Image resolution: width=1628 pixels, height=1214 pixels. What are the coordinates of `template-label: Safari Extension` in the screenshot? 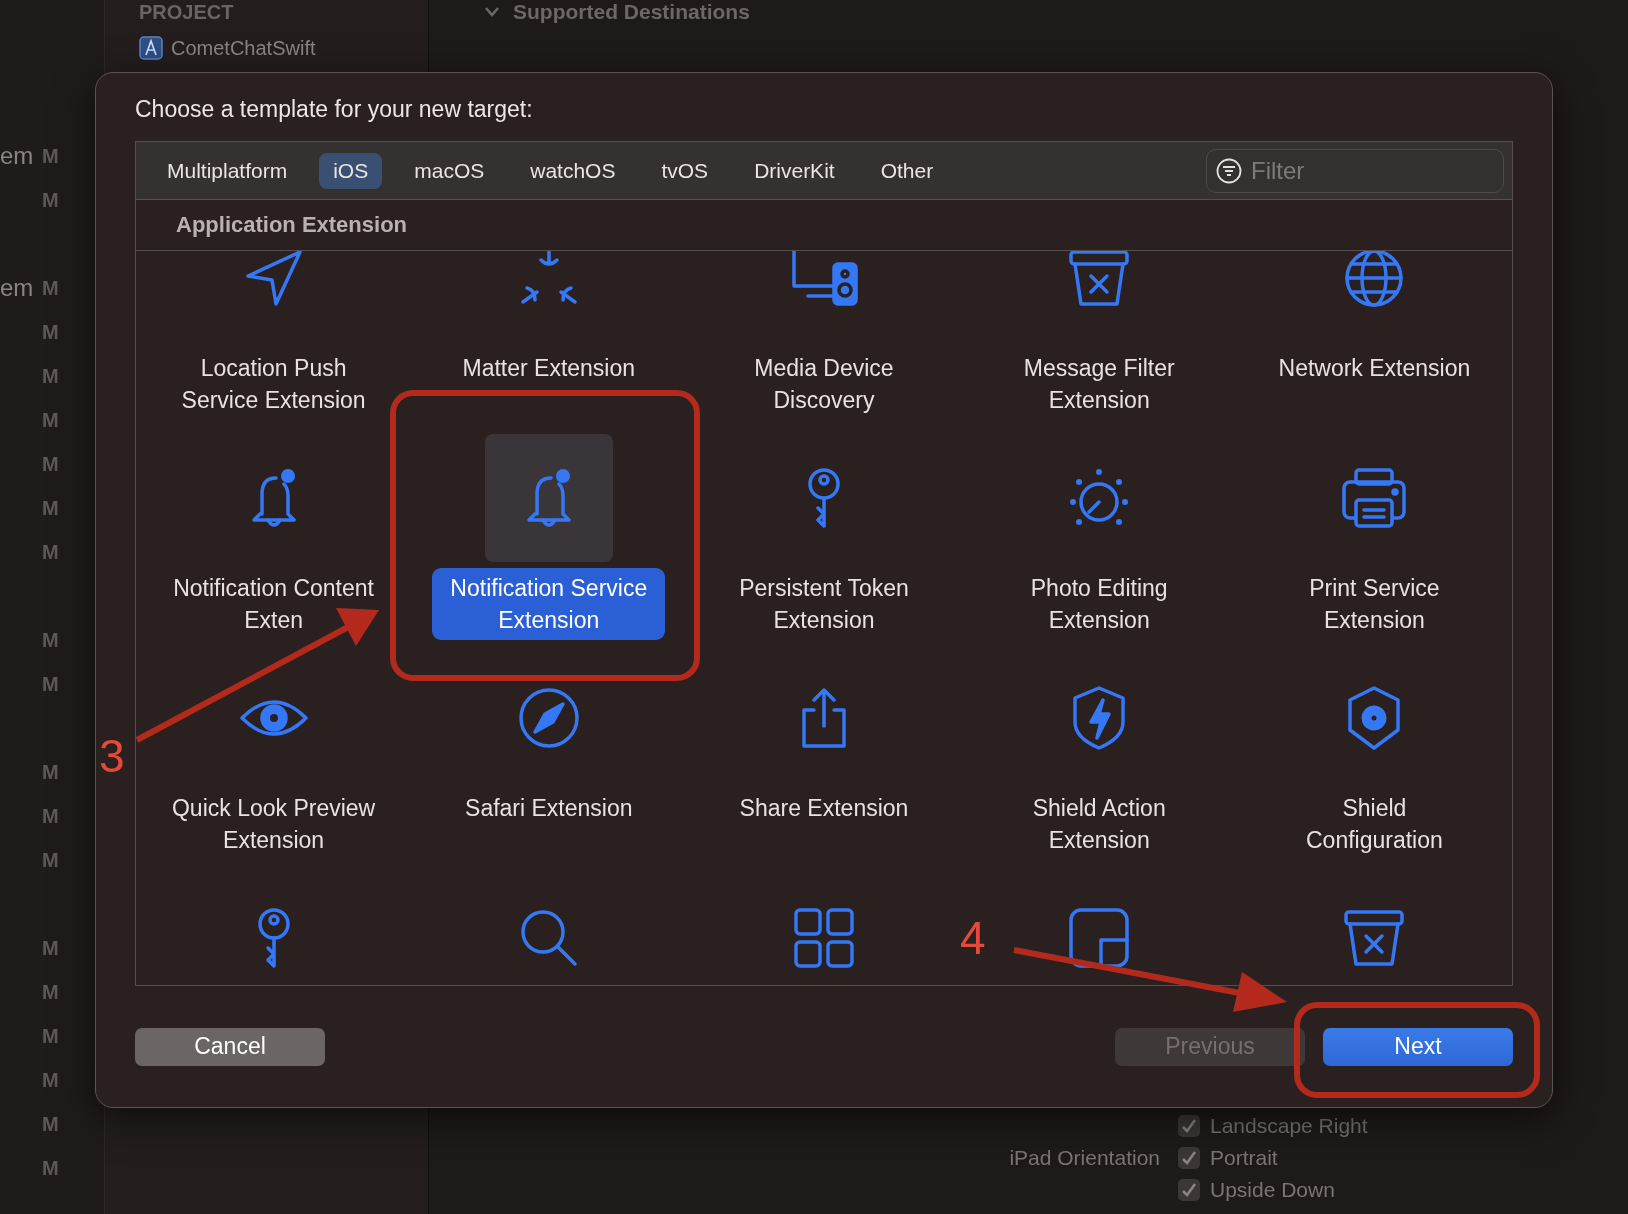 It's located at (549, 808).